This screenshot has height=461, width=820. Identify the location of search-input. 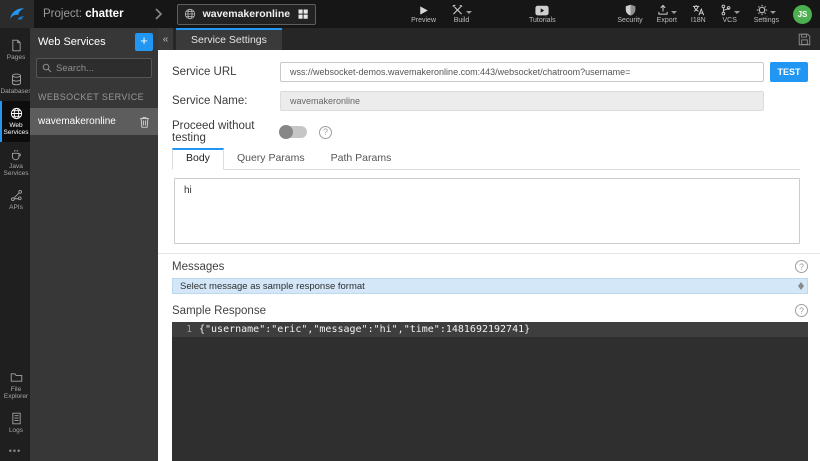
(101, 68).